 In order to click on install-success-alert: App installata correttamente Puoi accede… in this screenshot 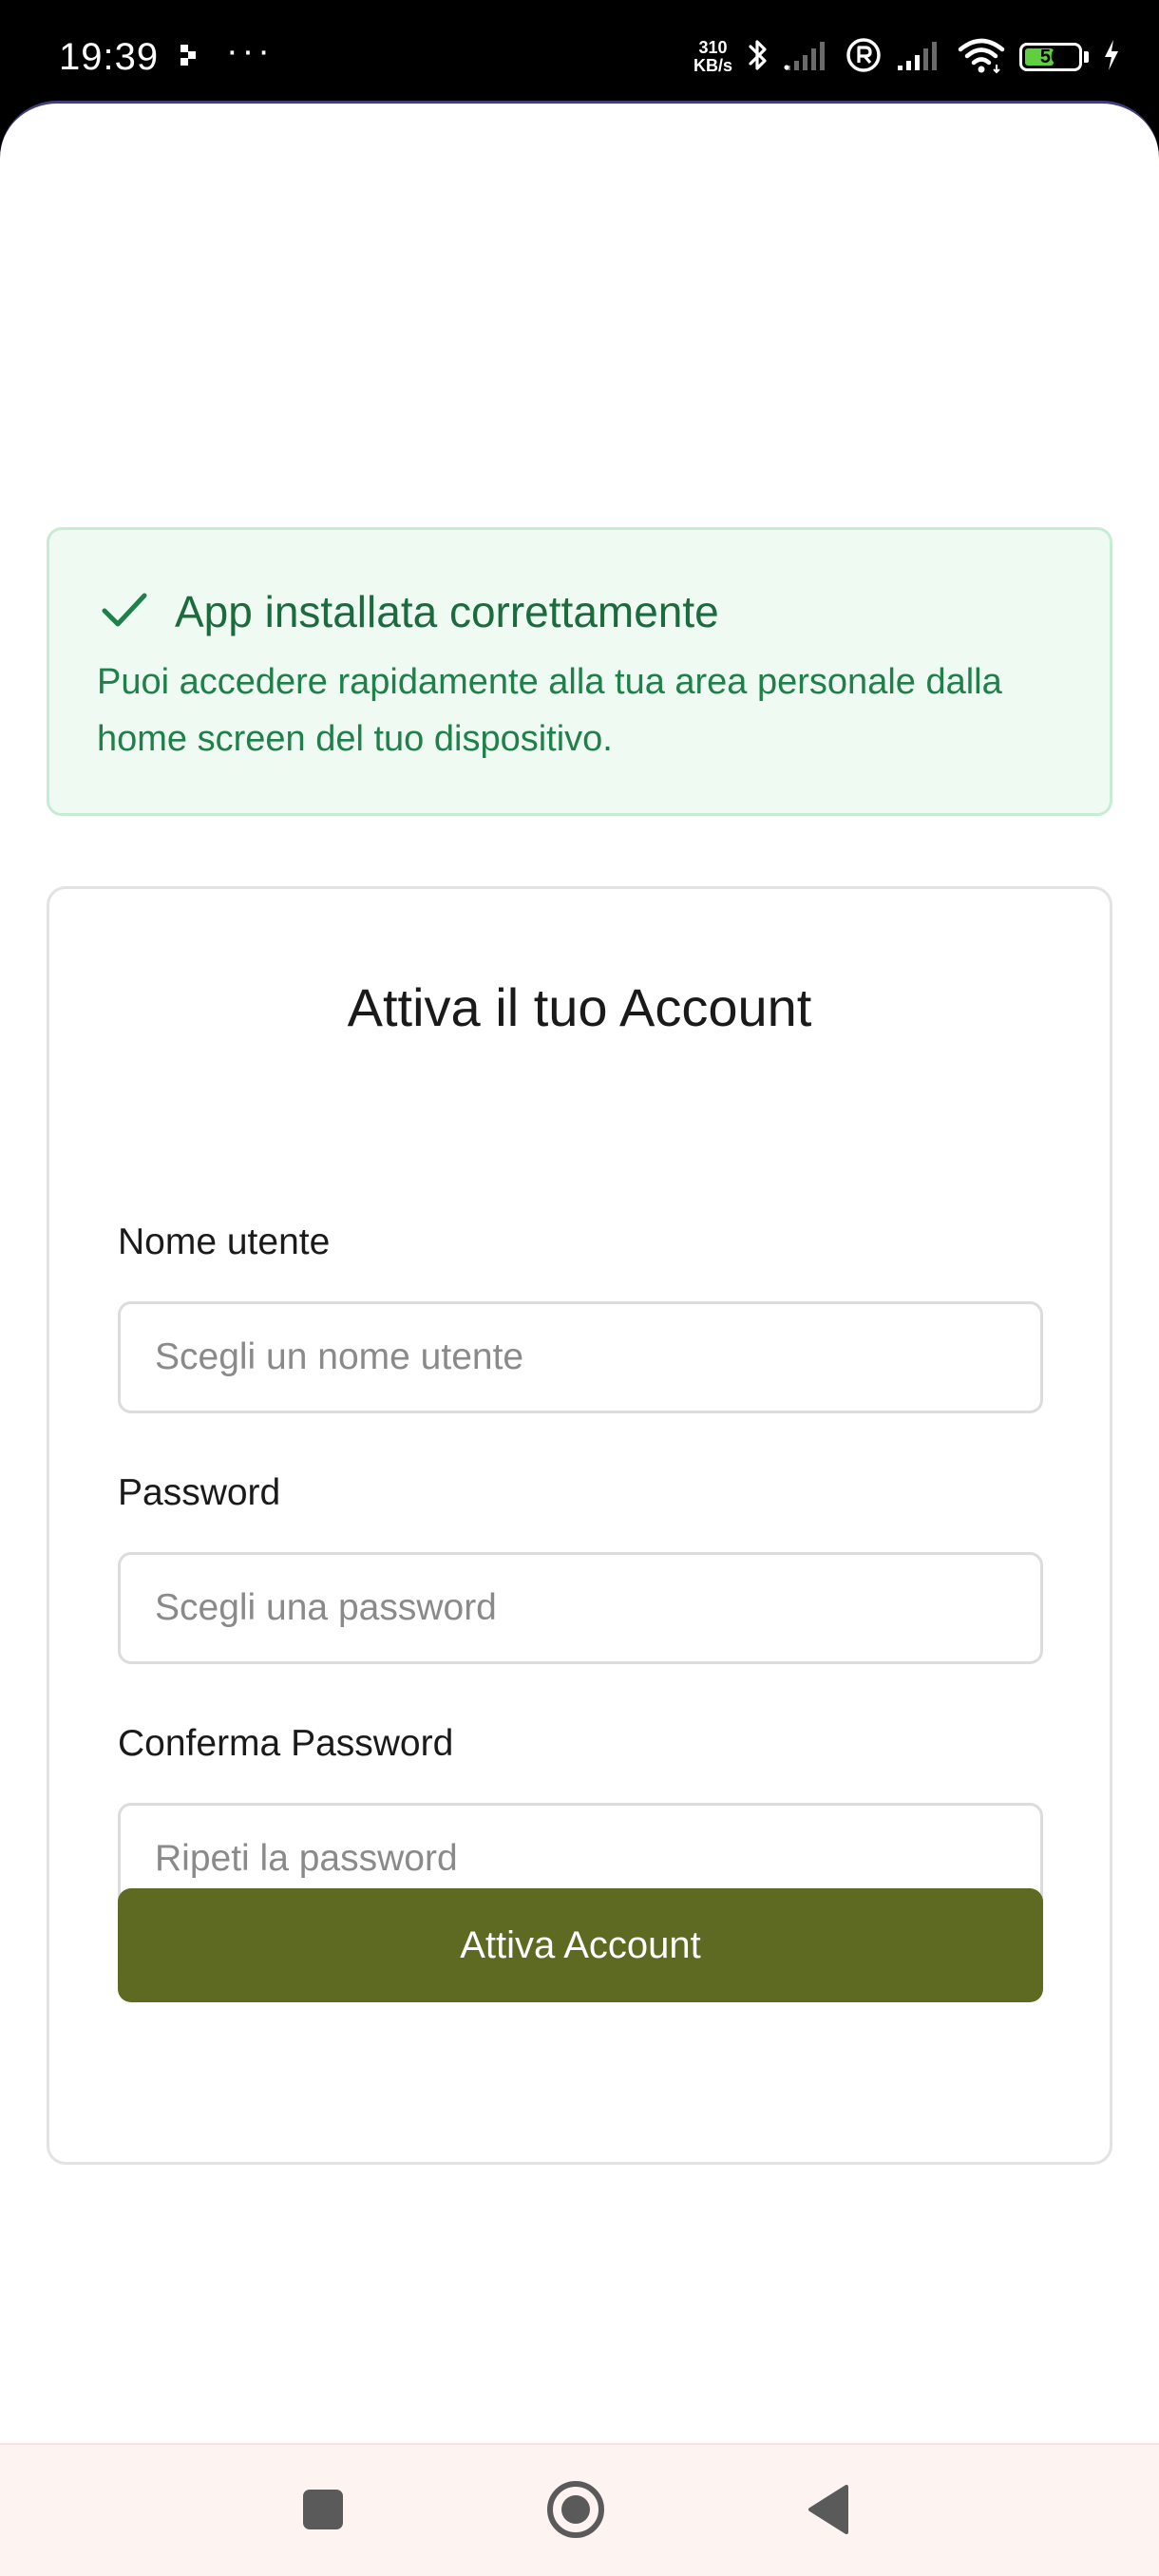, I will do `click(579, 671)`.